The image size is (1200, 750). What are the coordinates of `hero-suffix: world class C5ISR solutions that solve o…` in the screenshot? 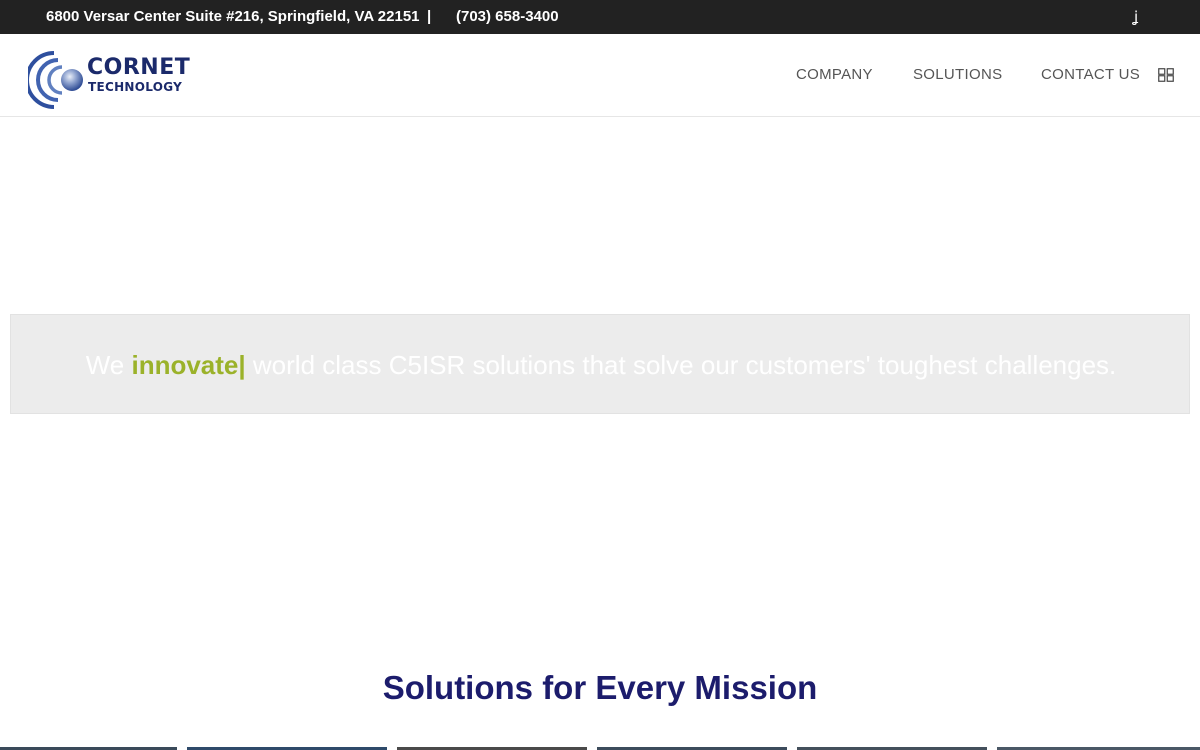 It's located at (681, 365).